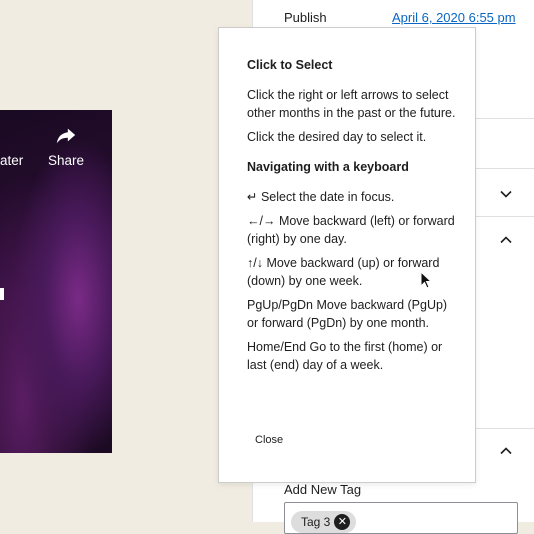 Image resolution: width=534 pixels, height=534 pixels. Describe the element at coordinates (323, 489) in the screenshot. I see `add-new-tag-label: Add New Tag` at that location.